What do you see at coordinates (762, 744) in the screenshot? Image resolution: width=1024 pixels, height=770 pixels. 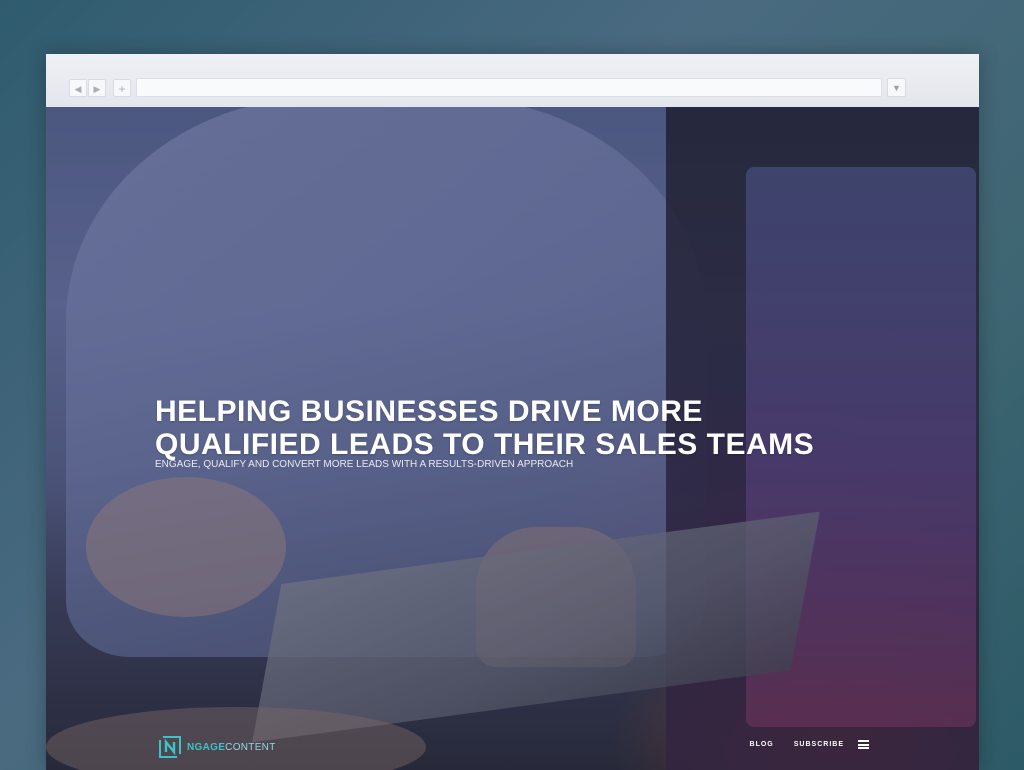 I see `nav-link-blog: BLOG` at bounding box center [762, 744].